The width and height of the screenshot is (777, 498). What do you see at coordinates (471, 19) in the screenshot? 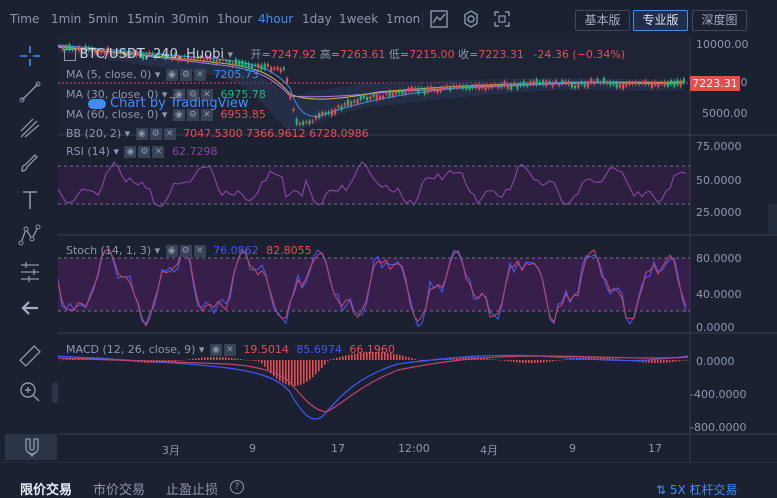
I see `settings-gear-icon` at bounding box center [471, 19].